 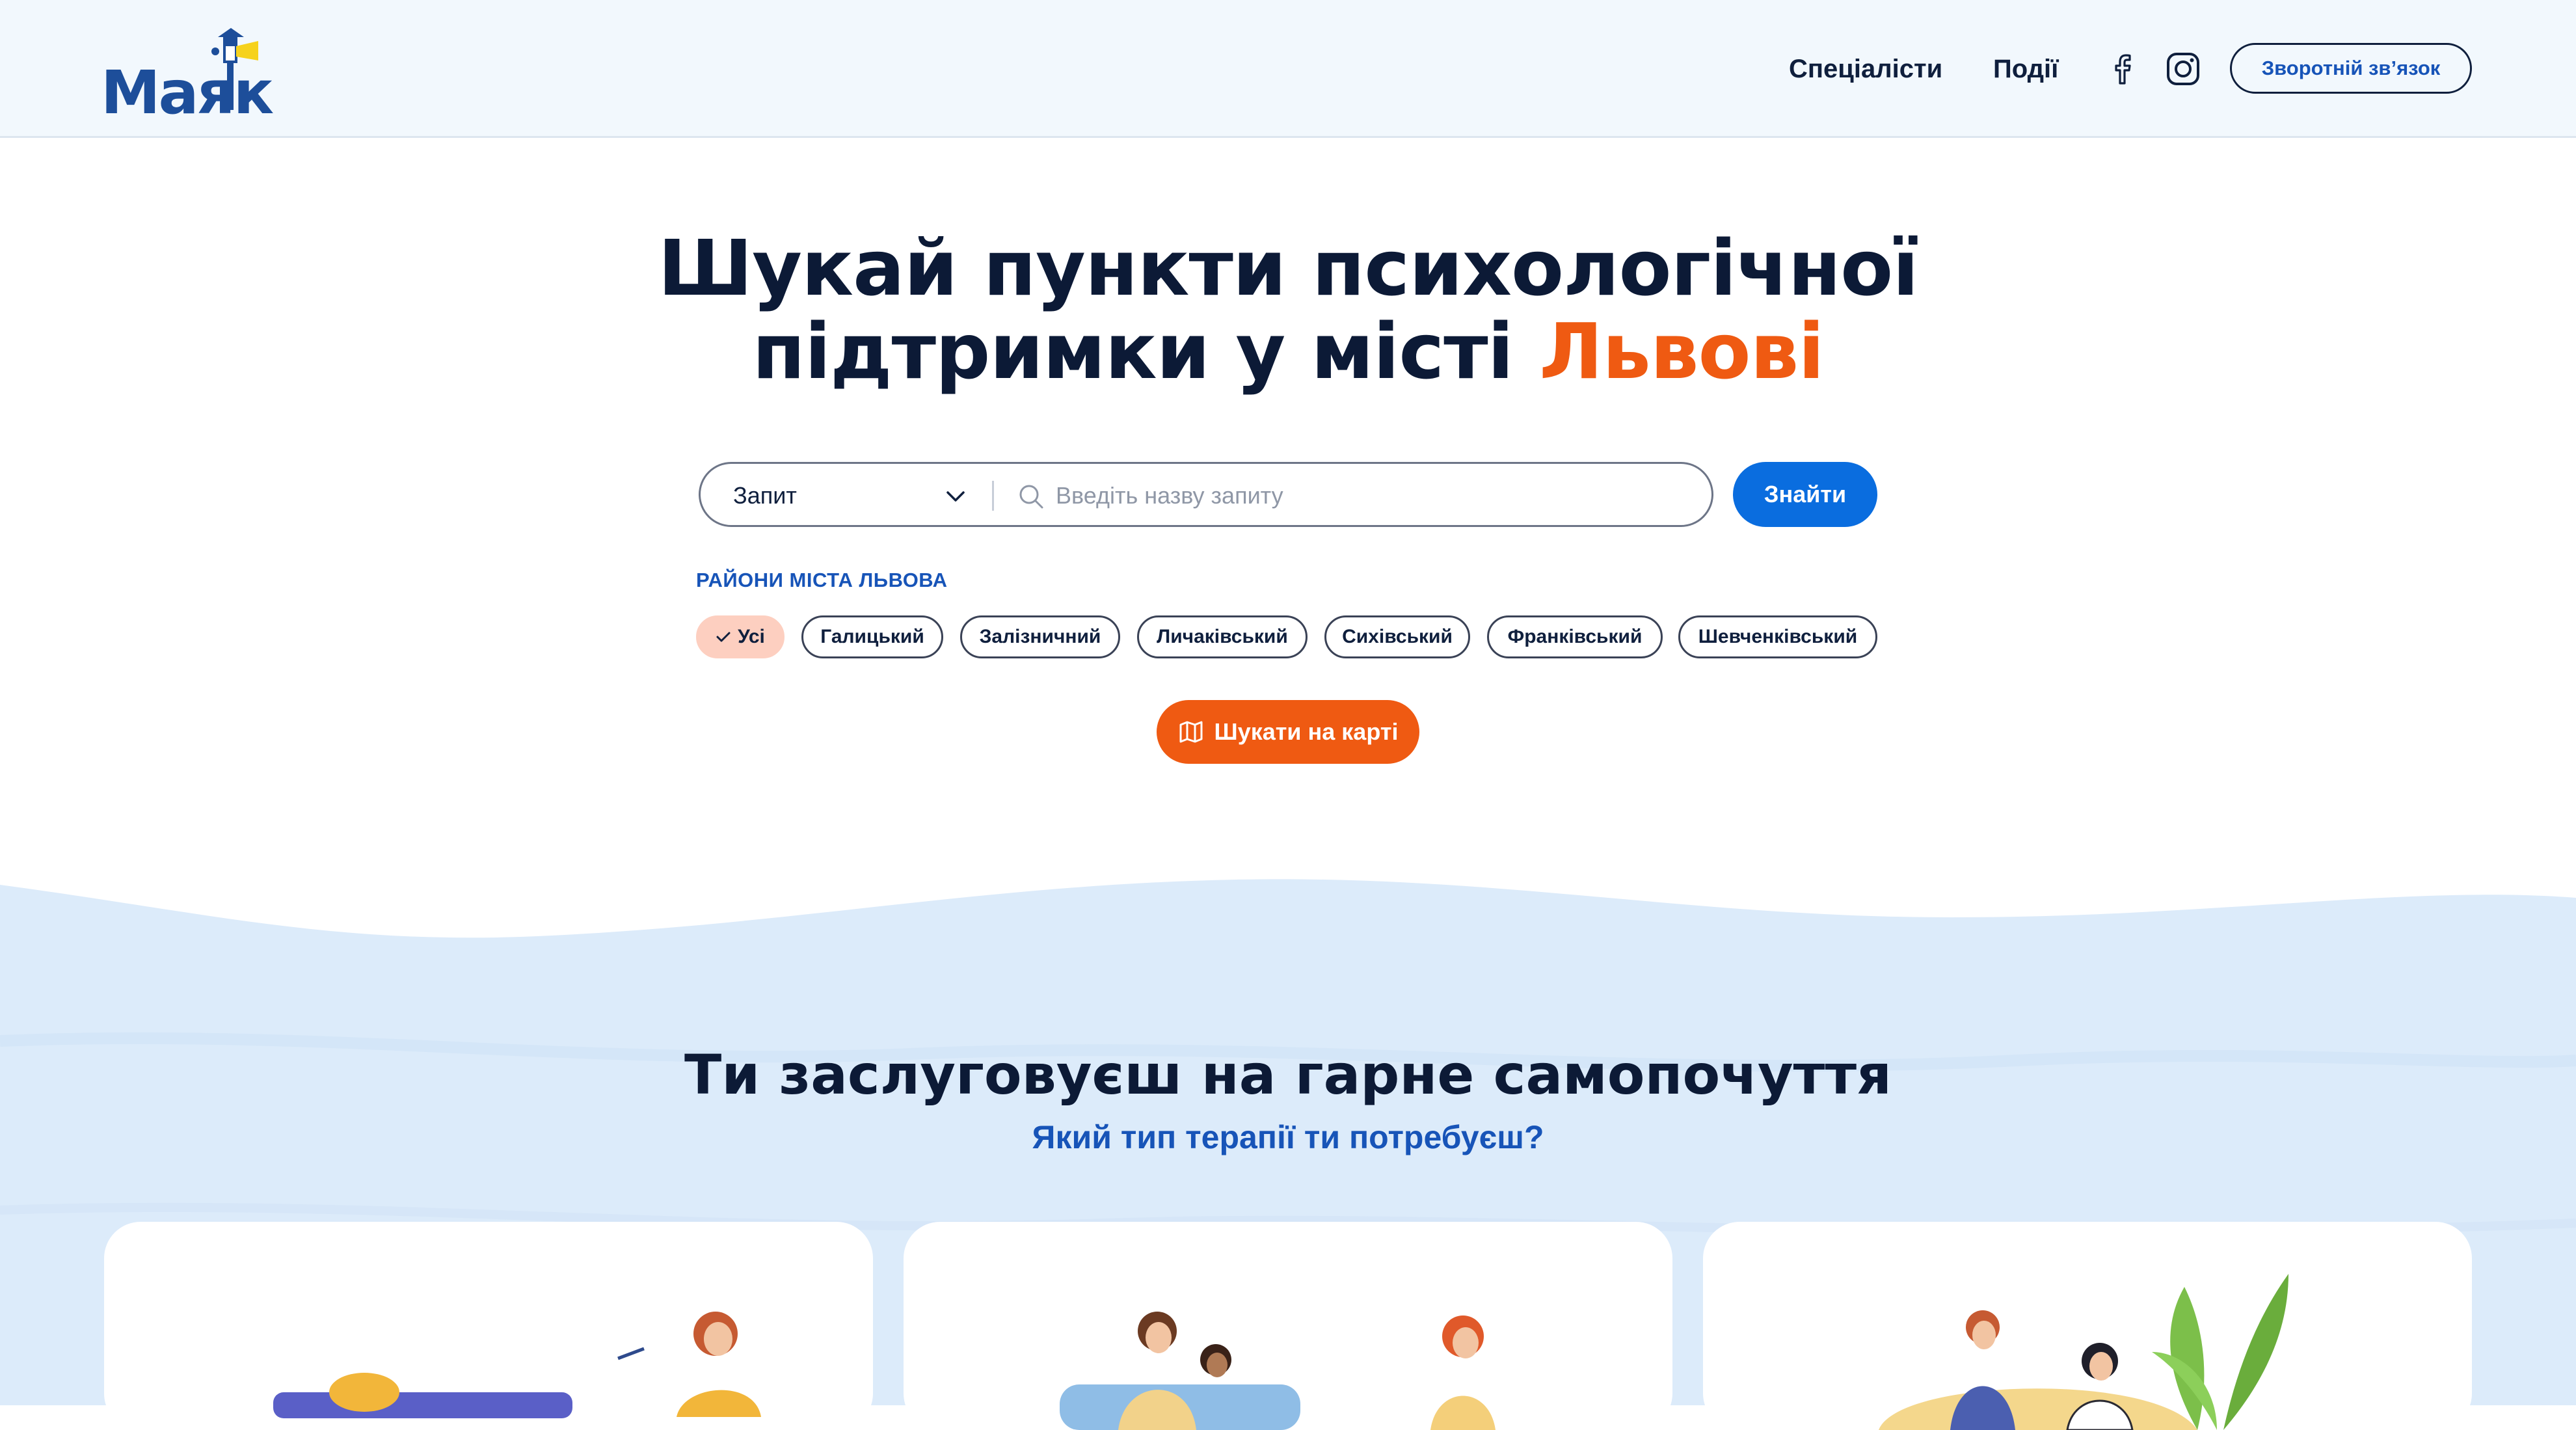 What do you see at coordinates (822, 580) in the screenshot?
I see `districts-label: РАЙОНИ МІСТА ЛЬВОВА` at bounding box center [822, 580].